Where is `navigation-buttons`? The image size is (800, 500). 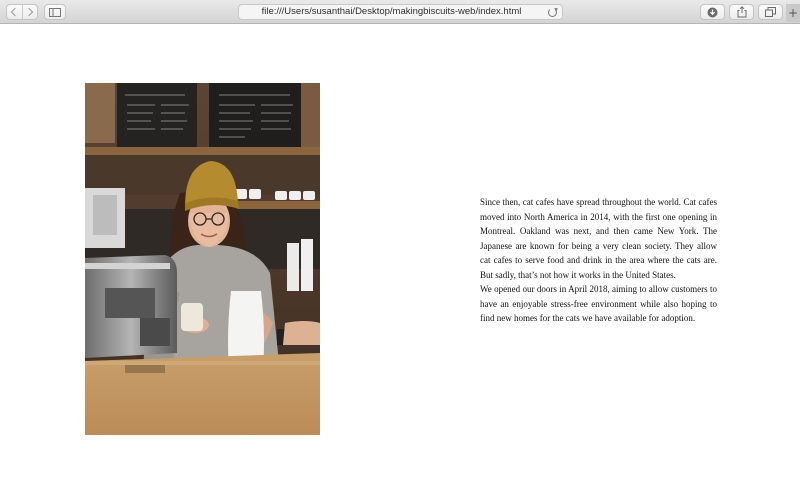 navigation-buttons is located at coordinates (22, 12).